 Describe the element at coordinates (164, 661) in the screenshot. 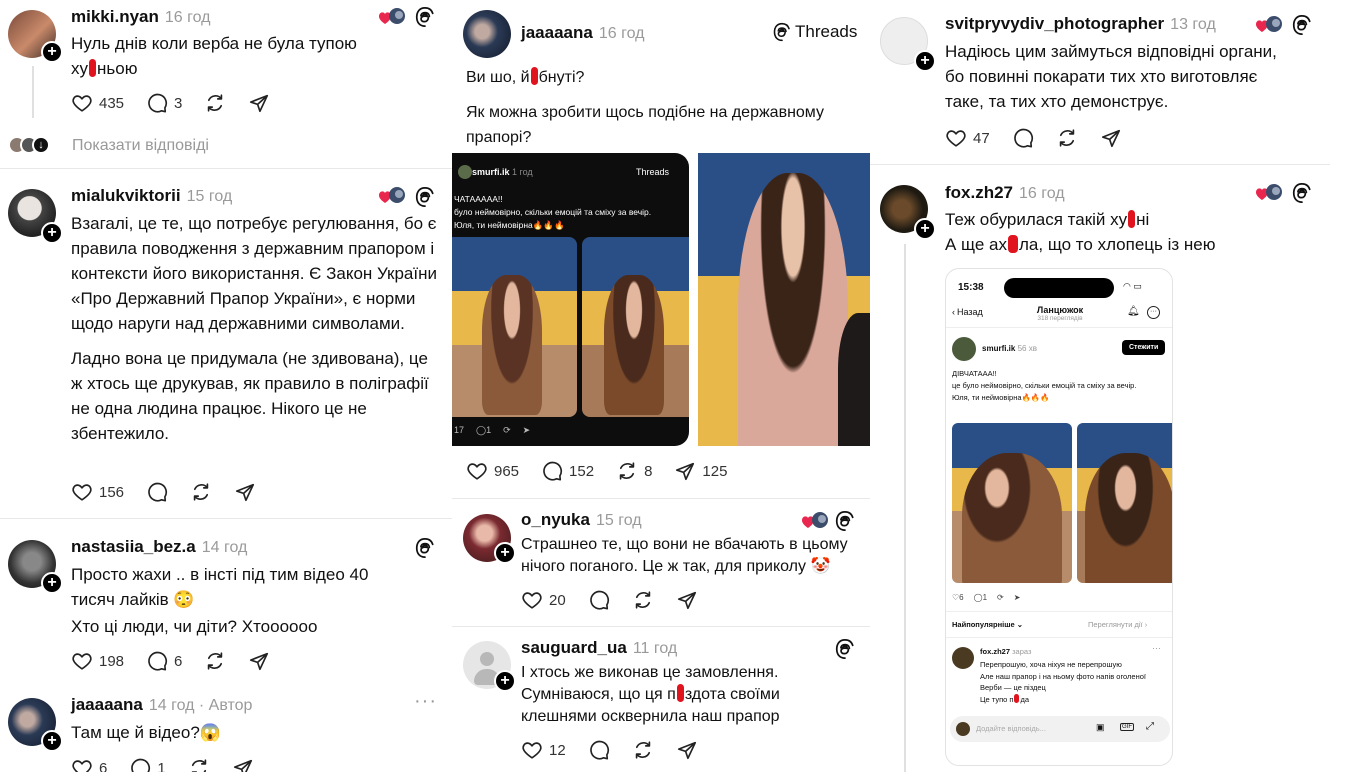

I see `comment-button: 6` at that location.